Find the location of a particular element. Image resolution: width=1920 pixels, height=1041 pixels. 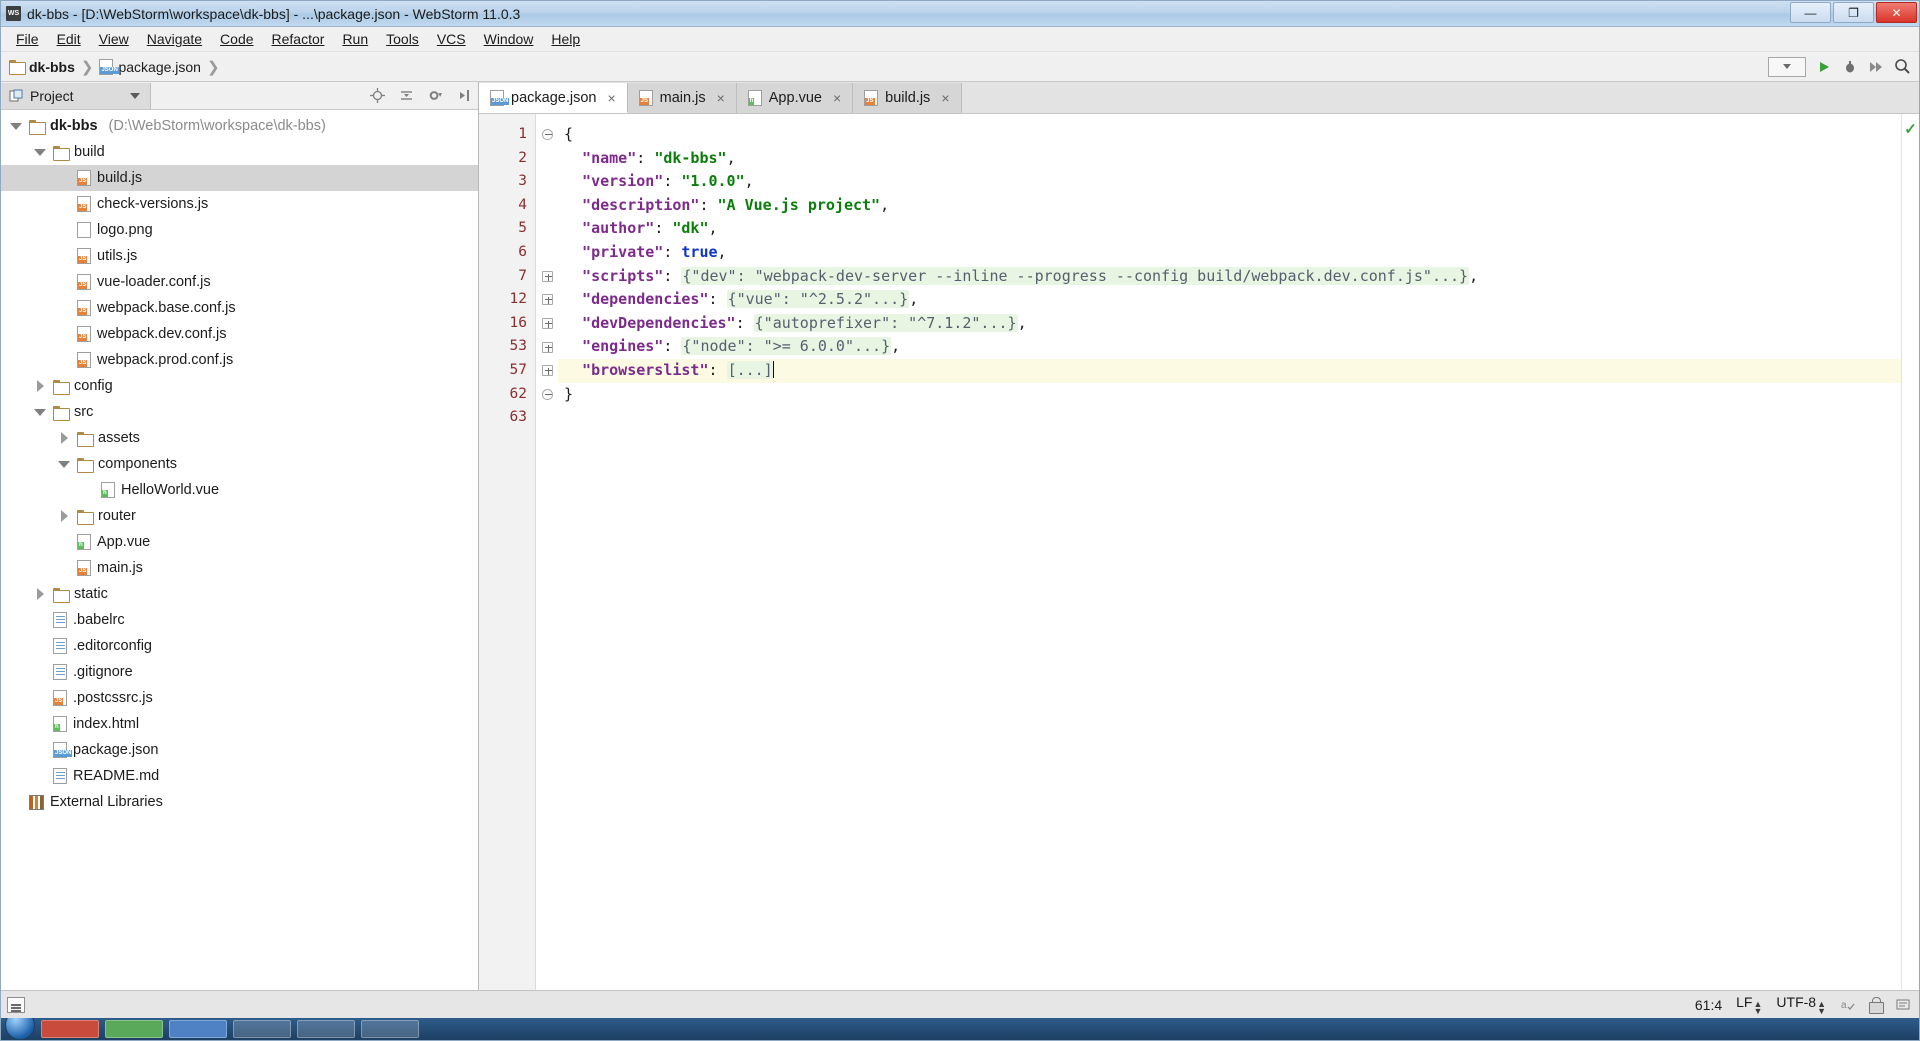

start-button-icon is located at coordinates (20, 1029).